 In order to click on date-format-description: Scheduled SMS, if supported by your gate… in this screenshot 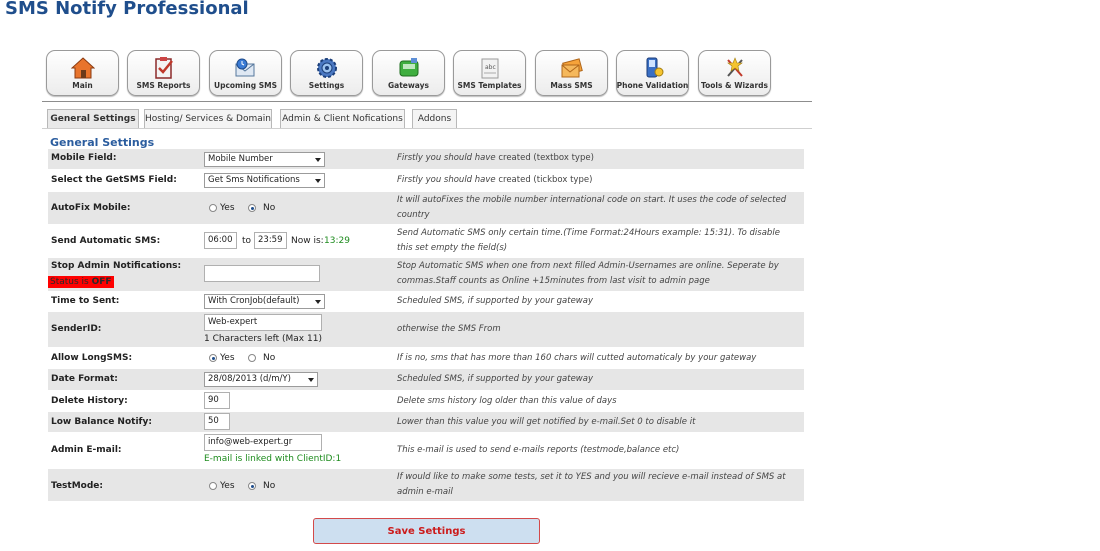, I will do `click(495, 379)`.